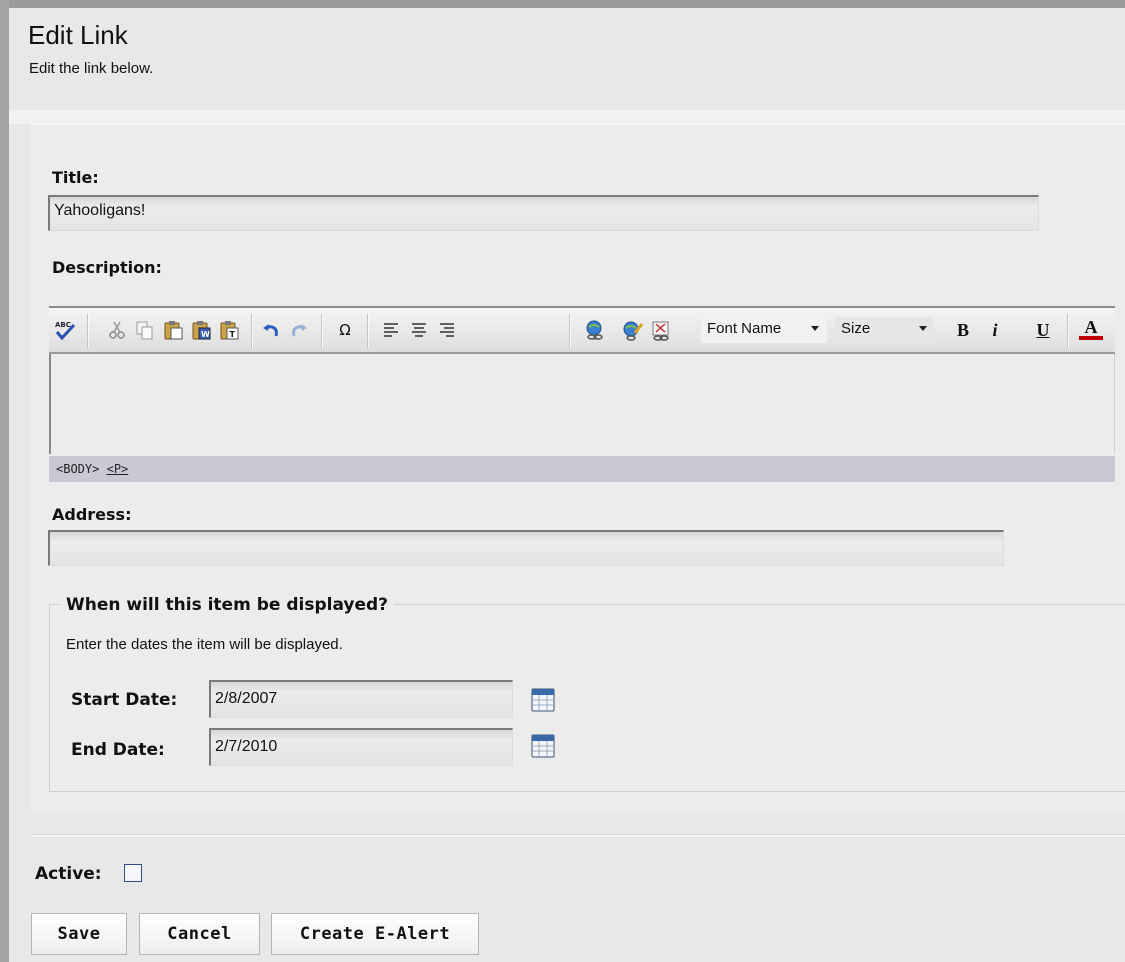 Image resolution: width=1125 pixels, height=962 pixels. What do you see at coordinates (299, 330) in the screenshot?
I see `redo-icon` at bounding box center [299, 330].